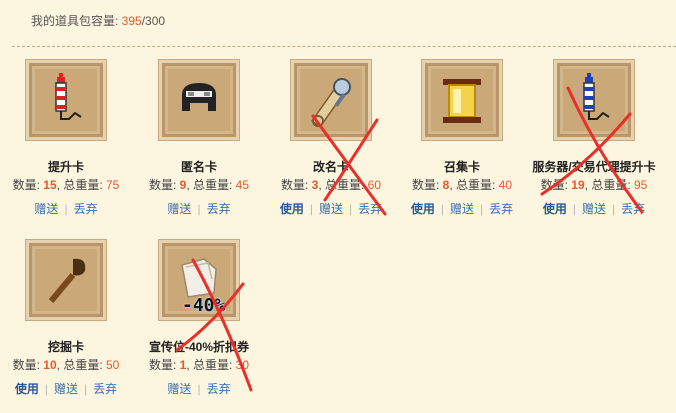  What do you see at coordinates (594, 185) in the screenshot?
I see `item-stats: 数量: 19, 总重量: 95` at bounding box center [594, 185].